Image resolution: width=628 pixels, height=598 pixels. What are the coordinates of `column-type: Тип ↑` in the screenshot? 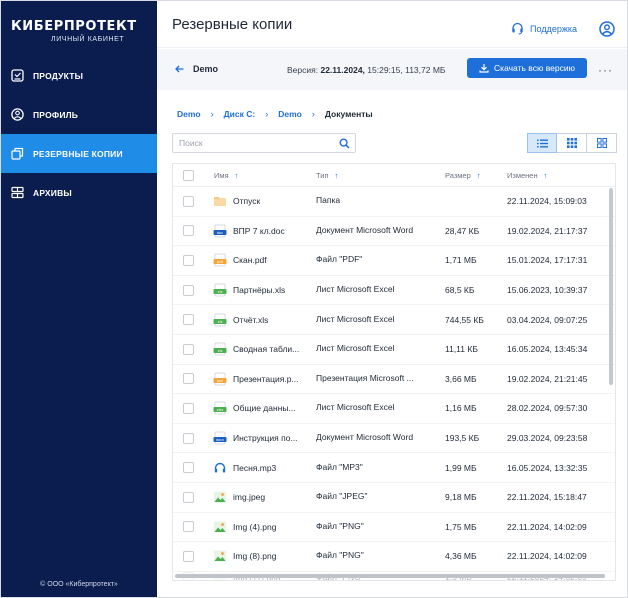 It's located at (380, 175).